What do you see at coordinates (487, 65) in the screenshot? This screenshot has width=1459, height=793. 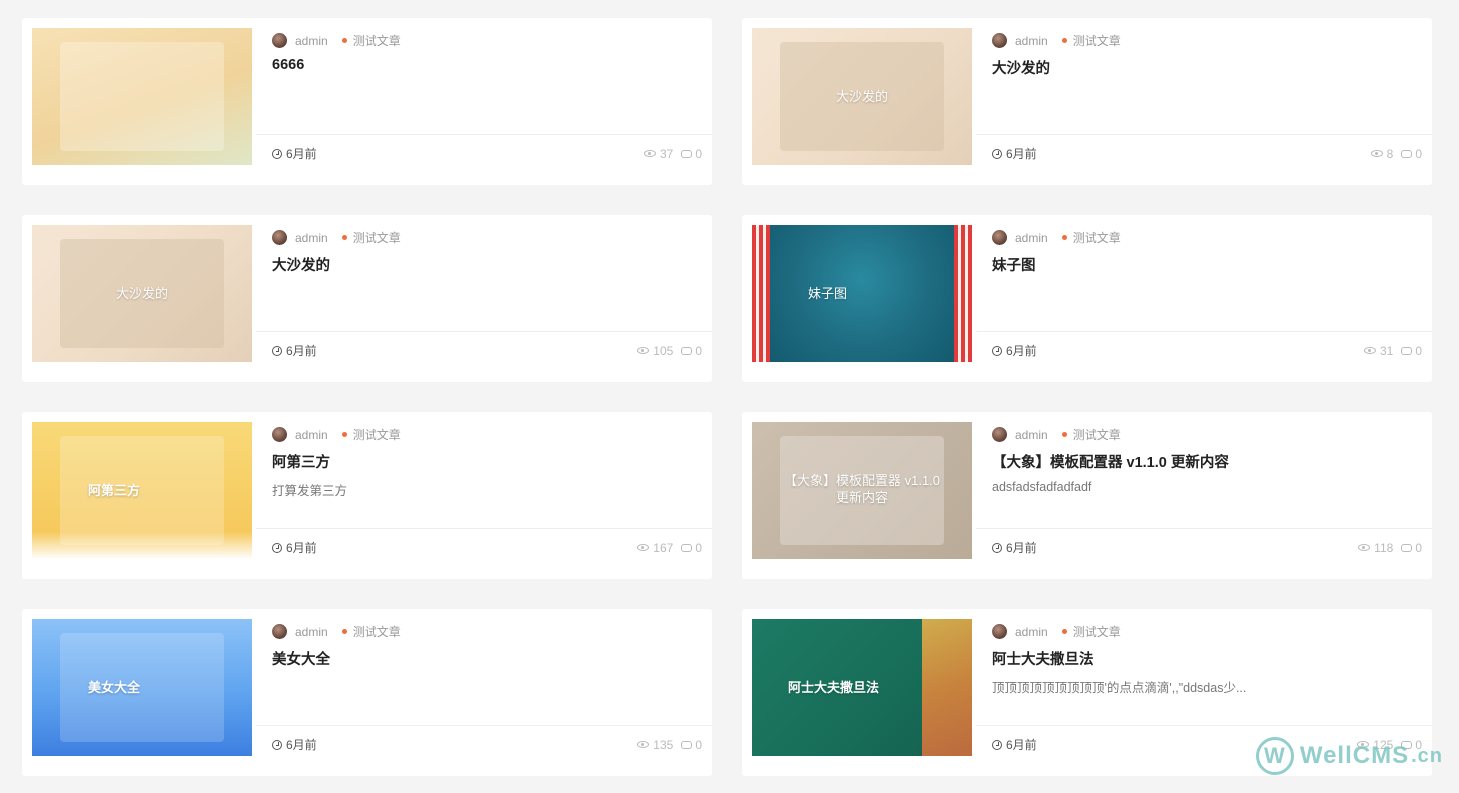 I see `post-title: 6666` at bounding box center [487, 65].